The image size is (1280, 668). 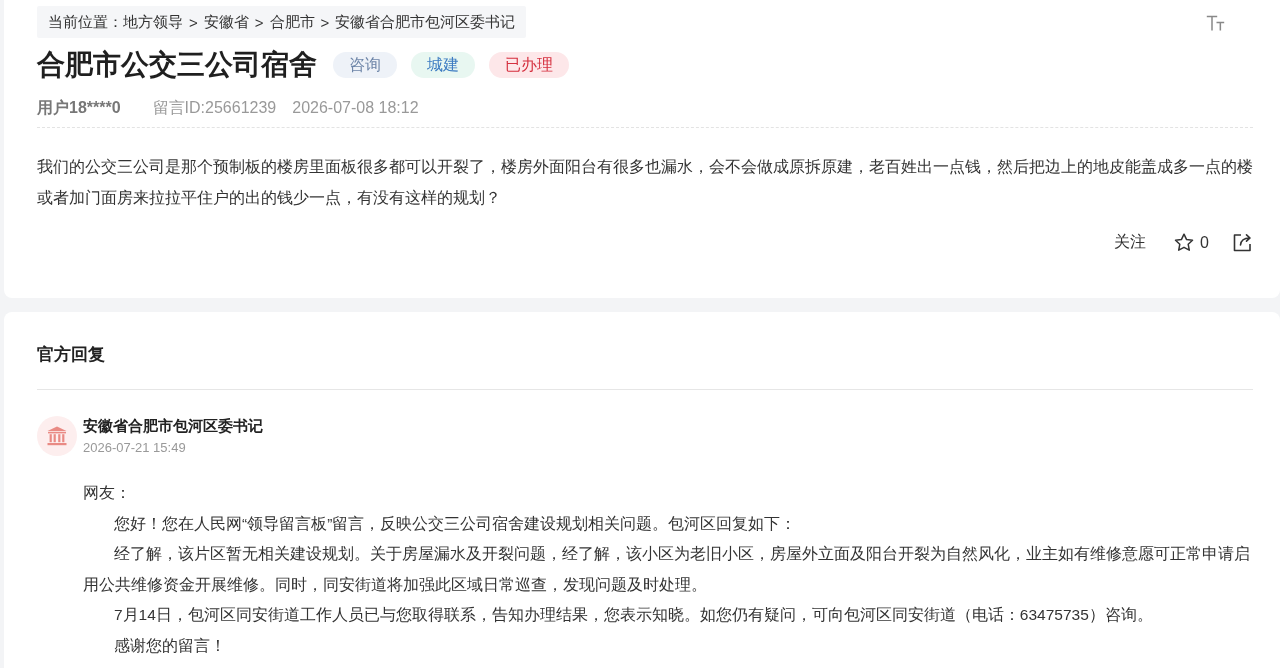 I want to click on follow-button: 关注, so click(x=1130, y=242).